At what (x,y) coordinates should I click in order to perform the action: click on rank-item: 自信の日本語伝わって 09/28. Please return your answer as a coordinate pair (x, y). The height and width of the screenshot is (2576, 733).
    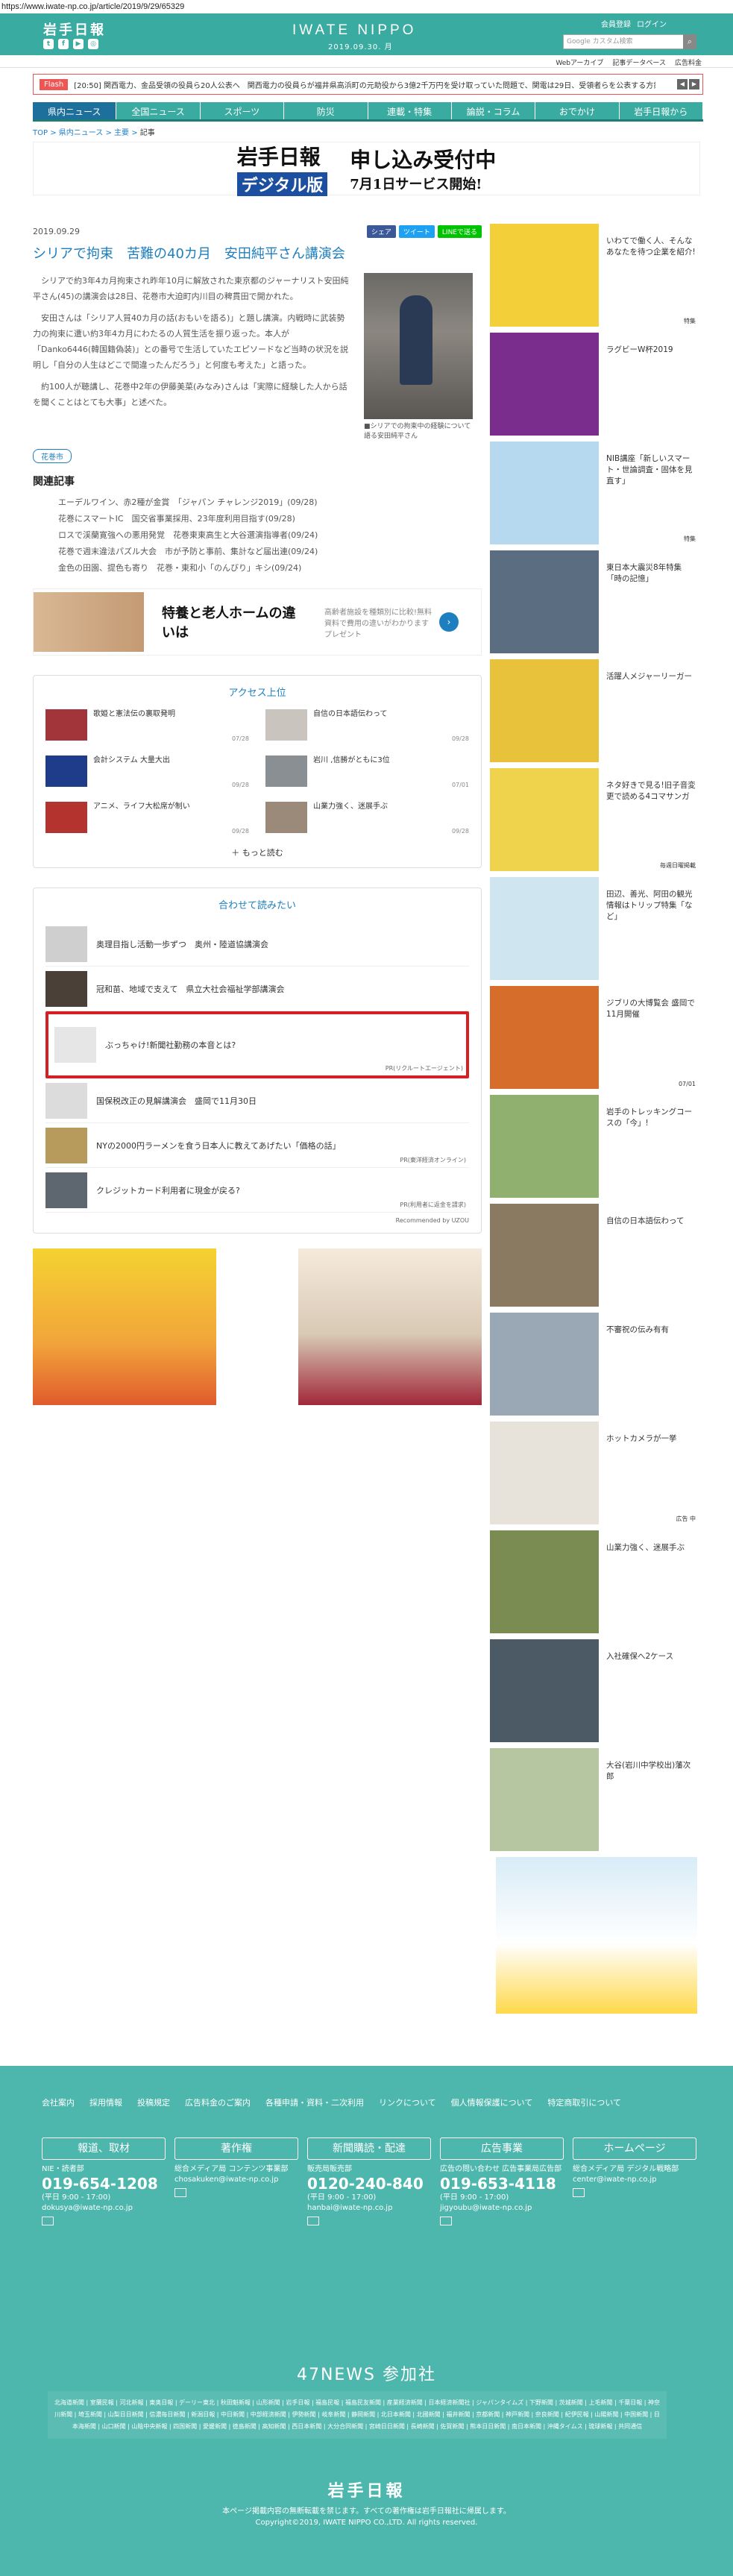
    Looking at the image, I should click on (367, 726).